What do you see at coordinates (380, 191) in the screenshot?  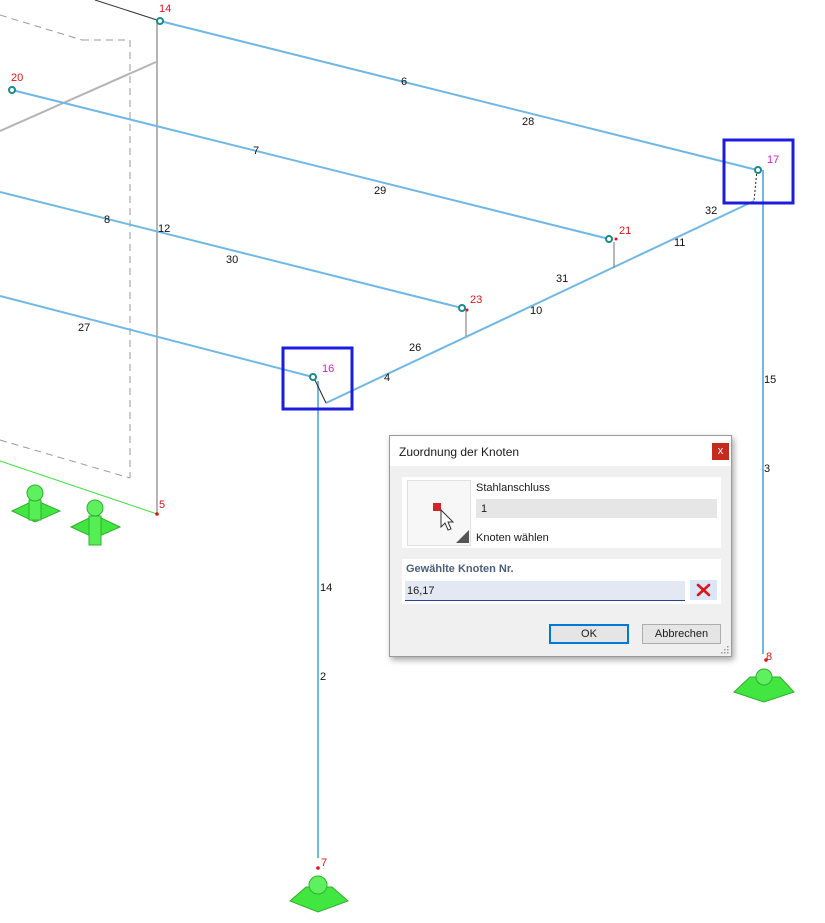 I see `member-number: 29` at bounding box center [380, 191].